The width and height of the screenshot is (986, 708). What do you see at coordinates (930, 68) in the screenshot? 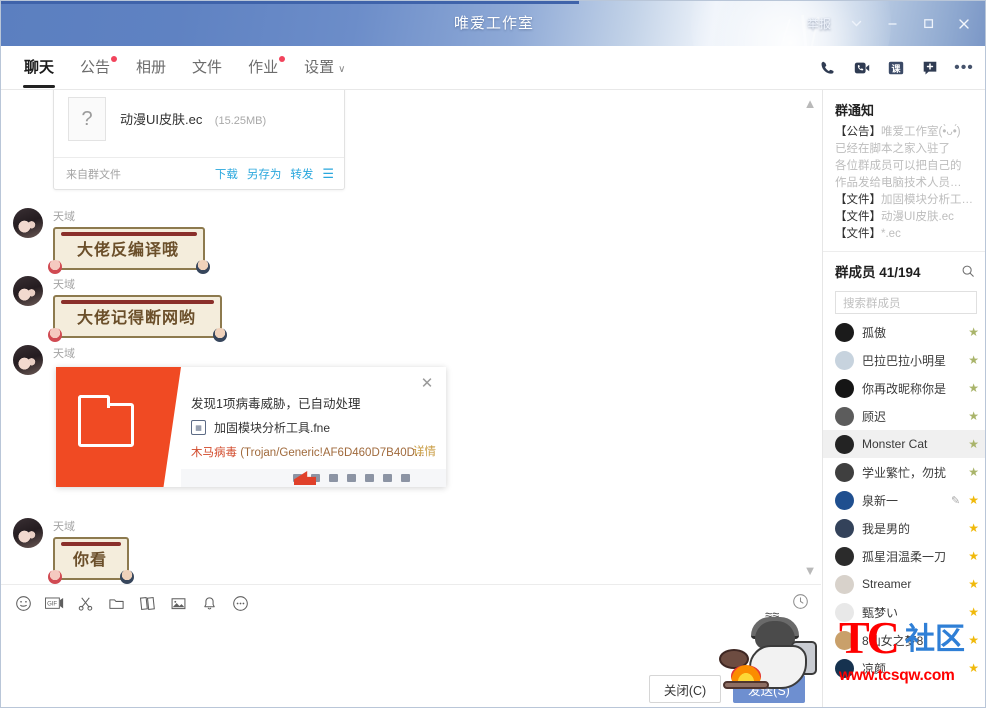
I see `add-chat-icon` at bounding box center [930, 68].